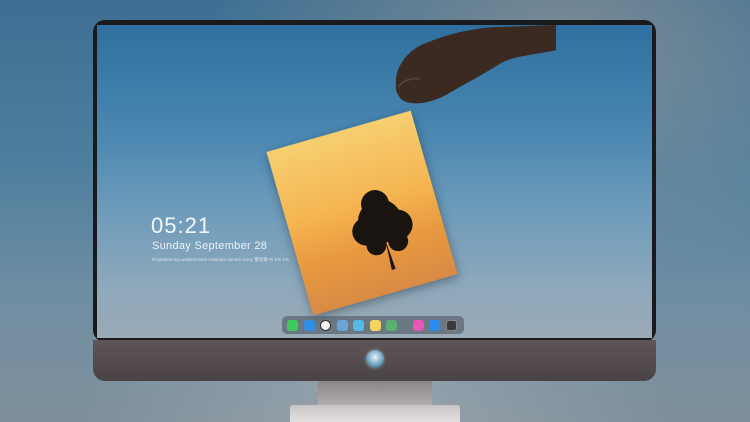 This screenshot has height=422, width=750. Describe the element at coordinates (181, 225) in the screenshot. I see `clock-time: 05:21` at that location.